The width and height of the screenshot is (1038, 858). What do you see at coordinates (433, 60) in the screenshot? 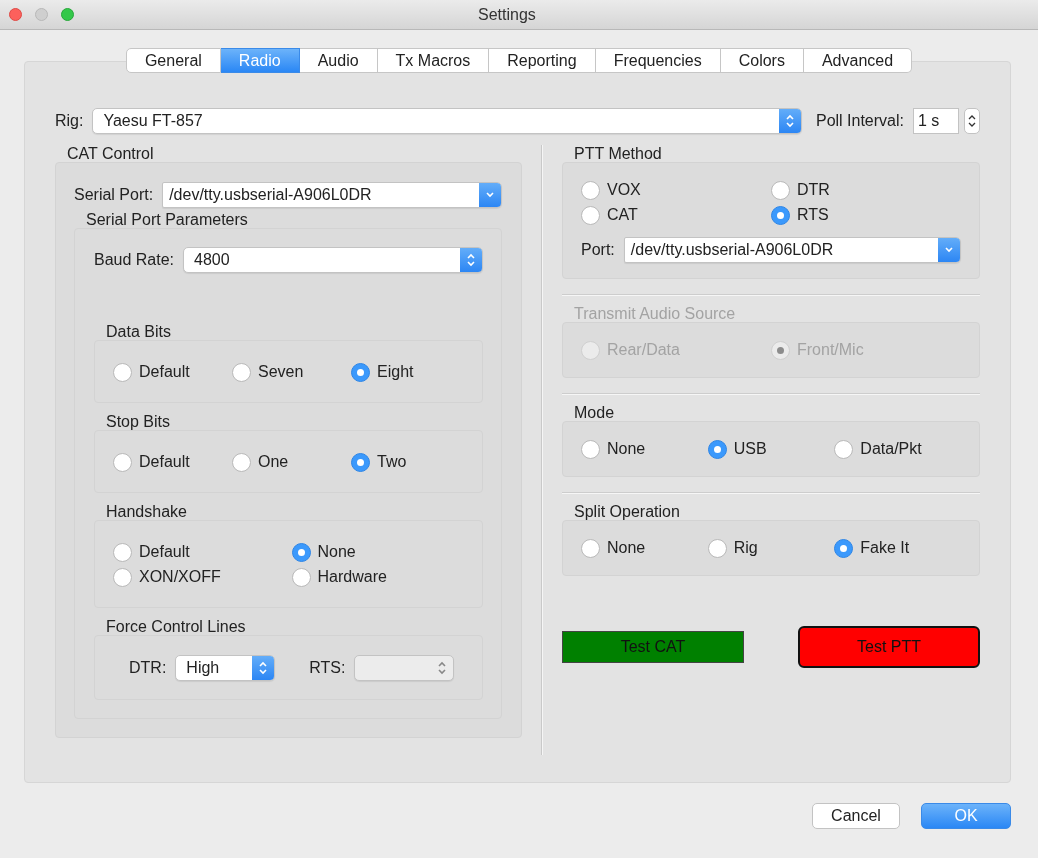
I see `tab: Tx Macros` at bounding box center [433, 60].